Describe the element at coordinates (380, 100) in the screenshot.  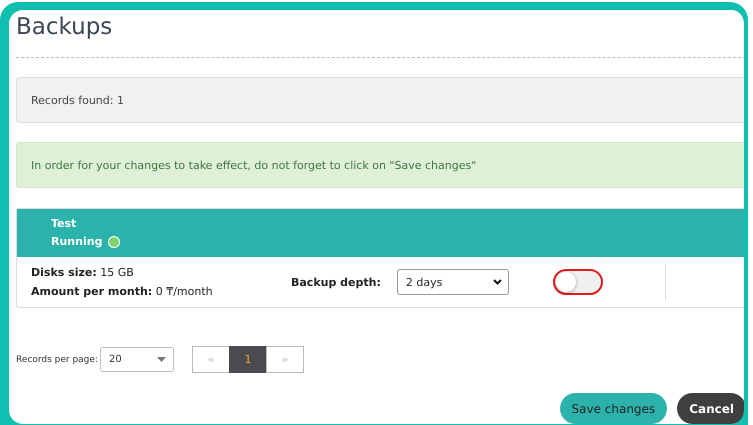
I see `records-found-text: Records found: 1` at that location.